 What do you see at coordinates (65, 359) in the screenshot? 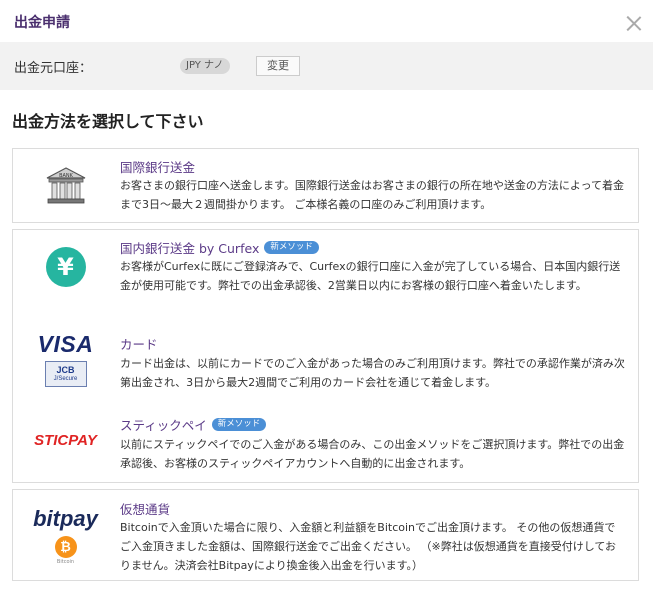
I see `card-logo: VISA JCB J/Secure` at bounding box center [65, 359].